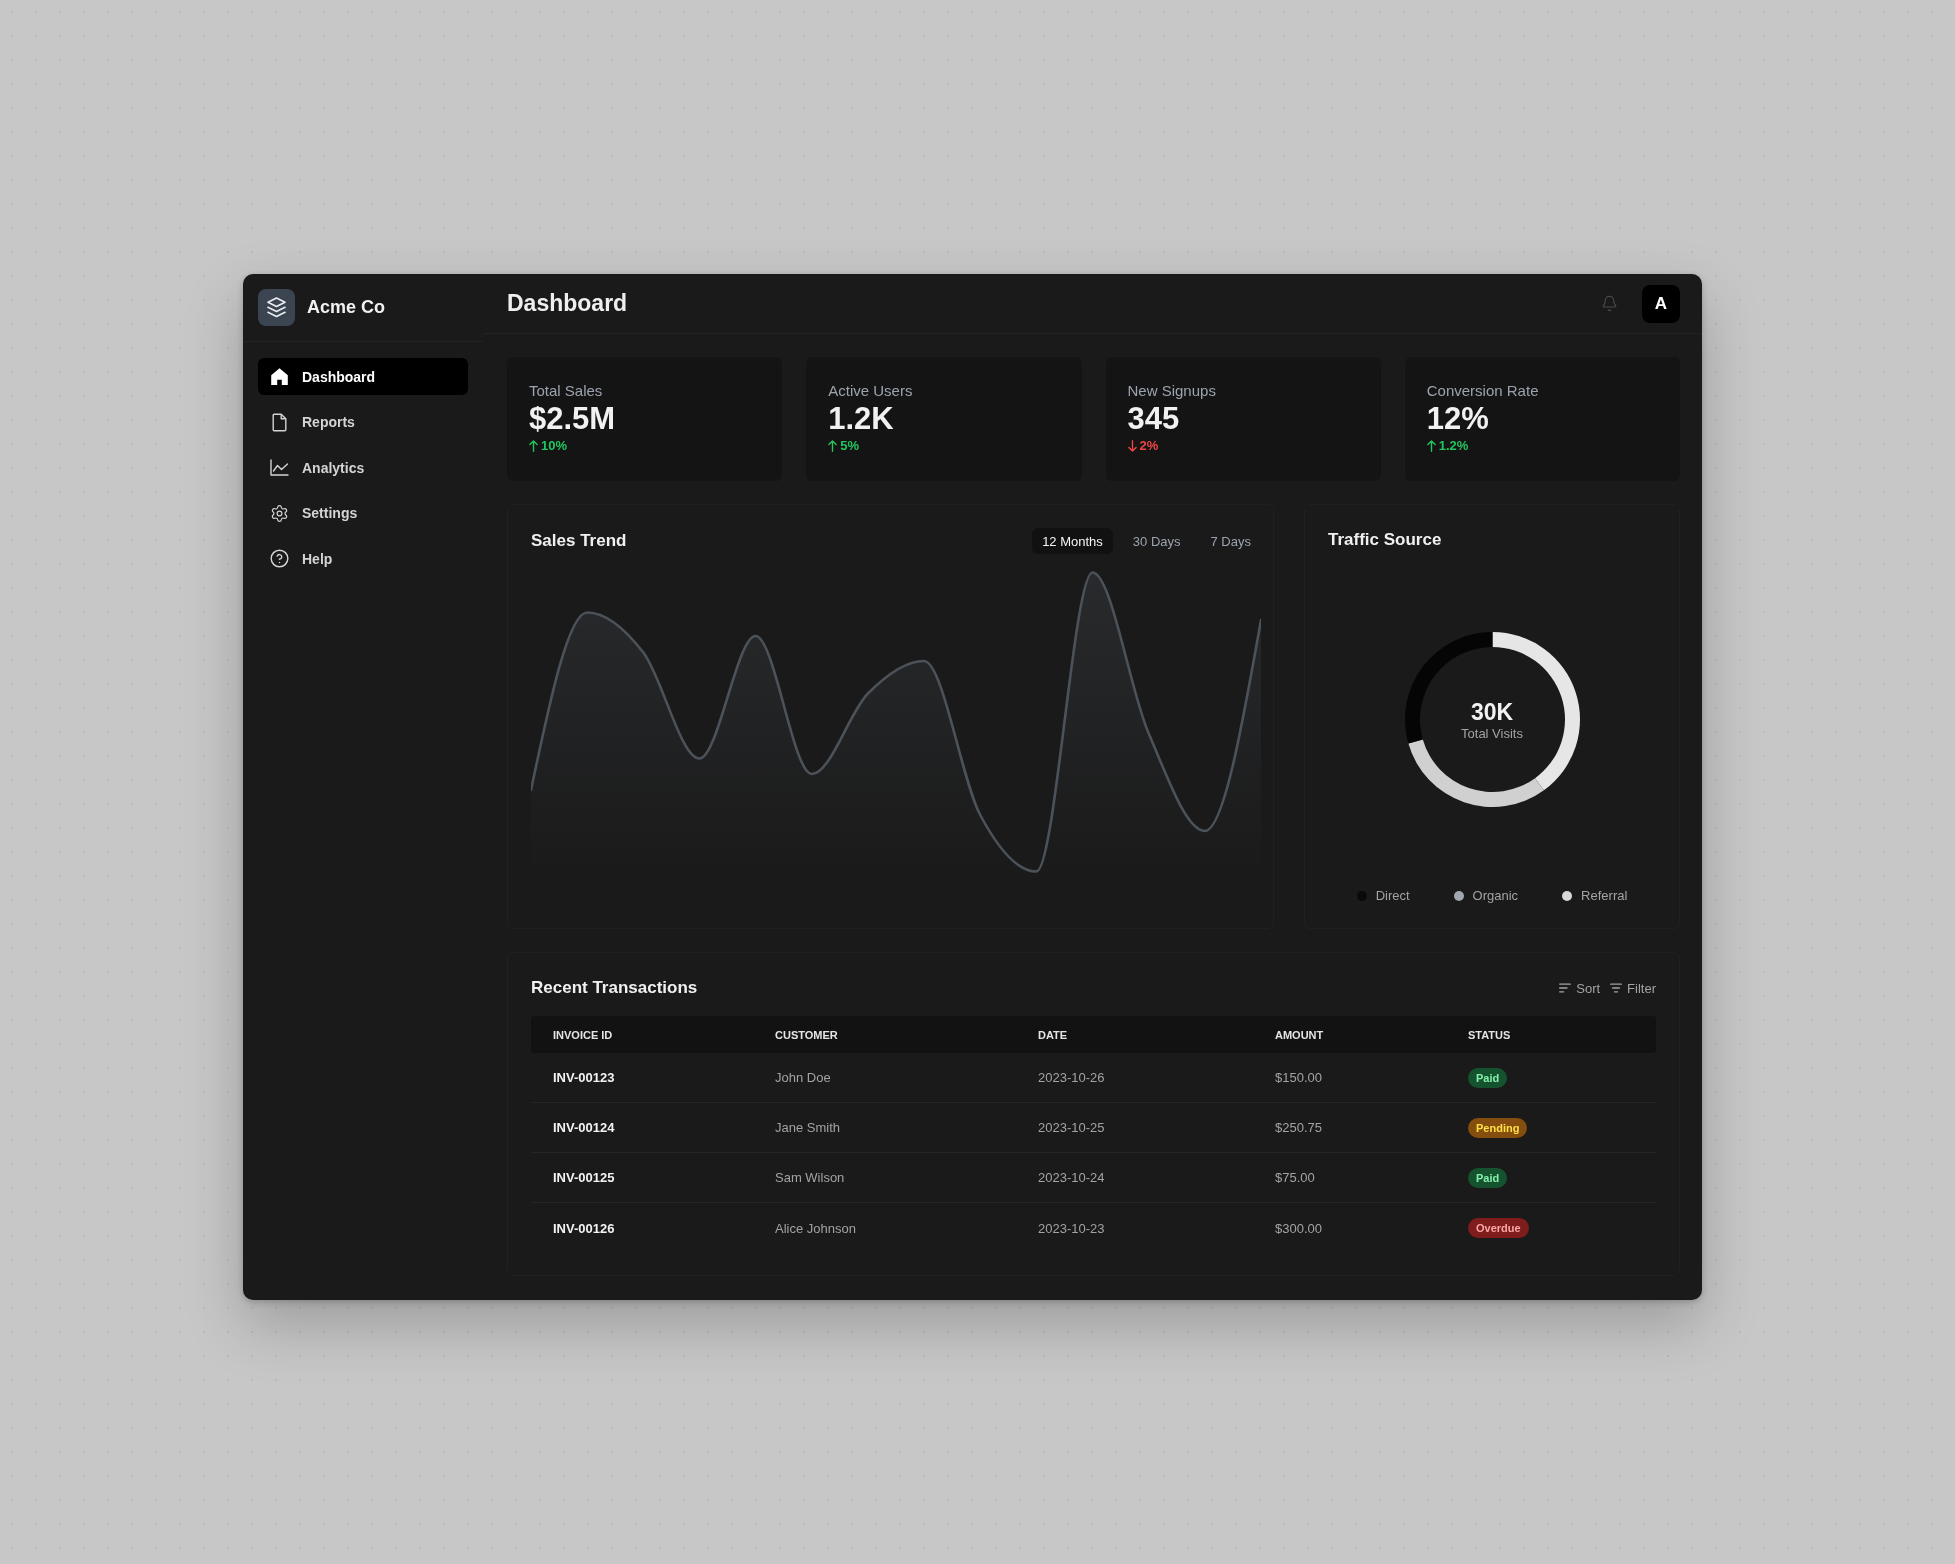 This screenshot has height=1564, width=1955. Describe the element at coordinates (1565, 988) in the screenshot. I see `sort-icon` at that location.